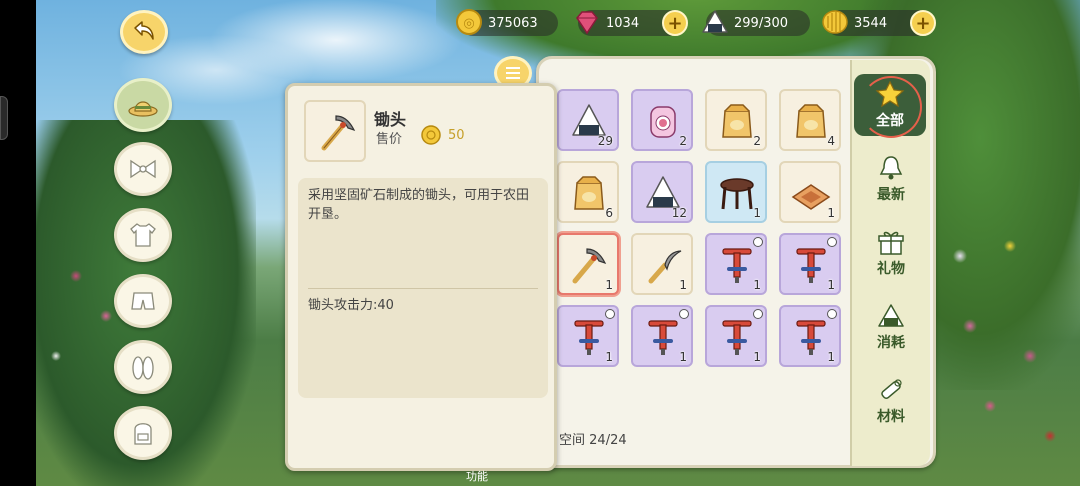 The width and height of the screenshot is (1080, 486). Describe the element at coordinates (1005, 346) in the screenshot. I see `flowers-right` at that location.